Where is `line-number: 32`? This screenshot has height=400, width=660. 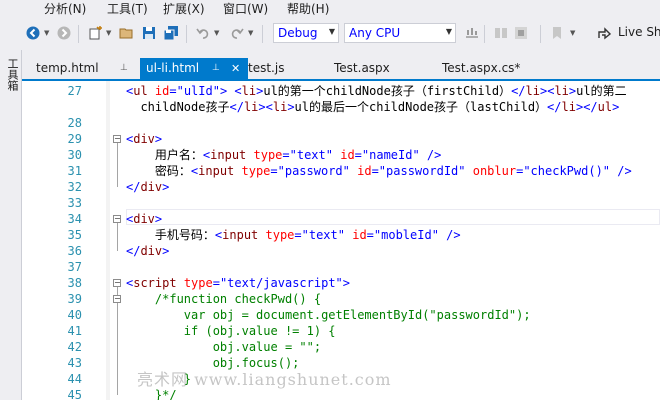 line-number: 32 is located at coordinates (74, 187).